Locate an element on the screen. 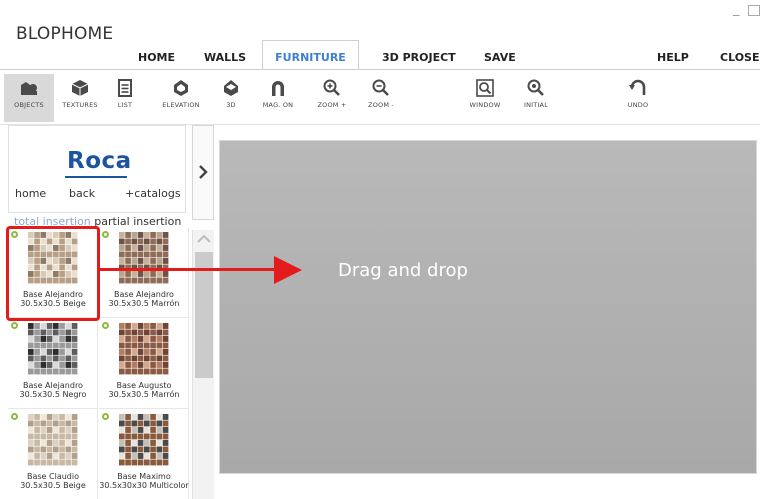 The image size is (760, 499). brand-catalogs-link: +catalogs is located at coordinates (153, 193).